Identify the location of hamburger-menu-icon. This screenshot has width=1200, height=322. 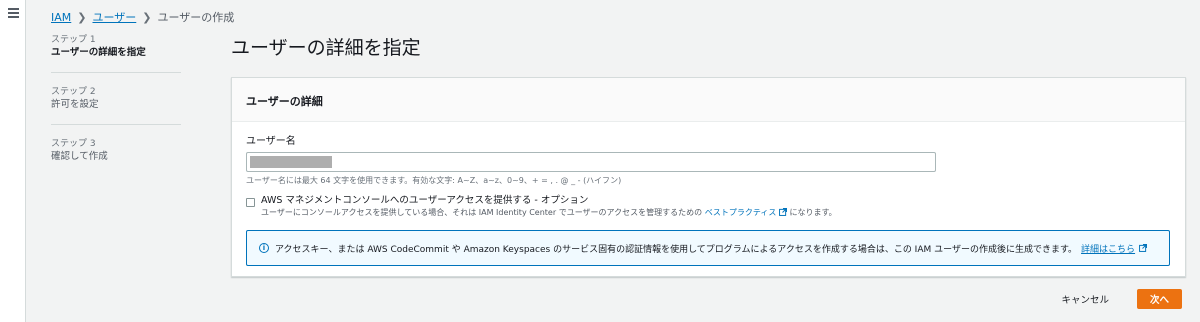
(13, 13).